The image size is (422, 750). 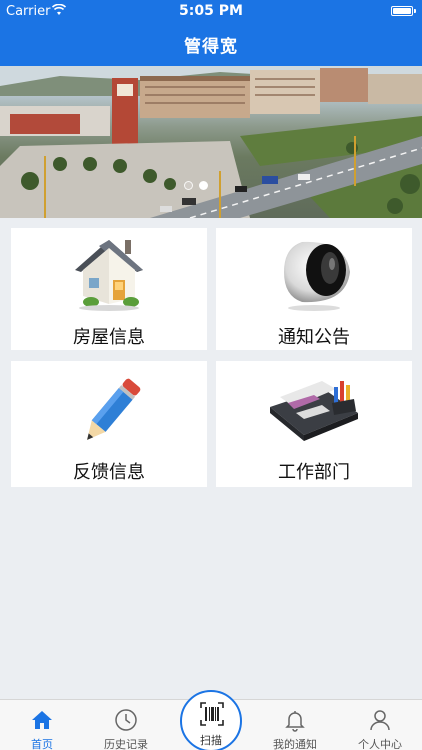 What do you see at coordinates (126, 720) in the screenshot?
I see `clock-icon` at bounding box center [126, 720].